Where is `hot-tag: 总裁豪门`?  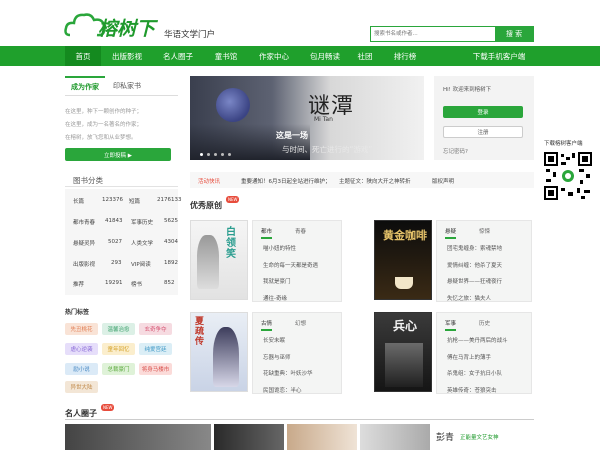
hot-tag: 总裁豪门 is located at coordinates (118, 369).